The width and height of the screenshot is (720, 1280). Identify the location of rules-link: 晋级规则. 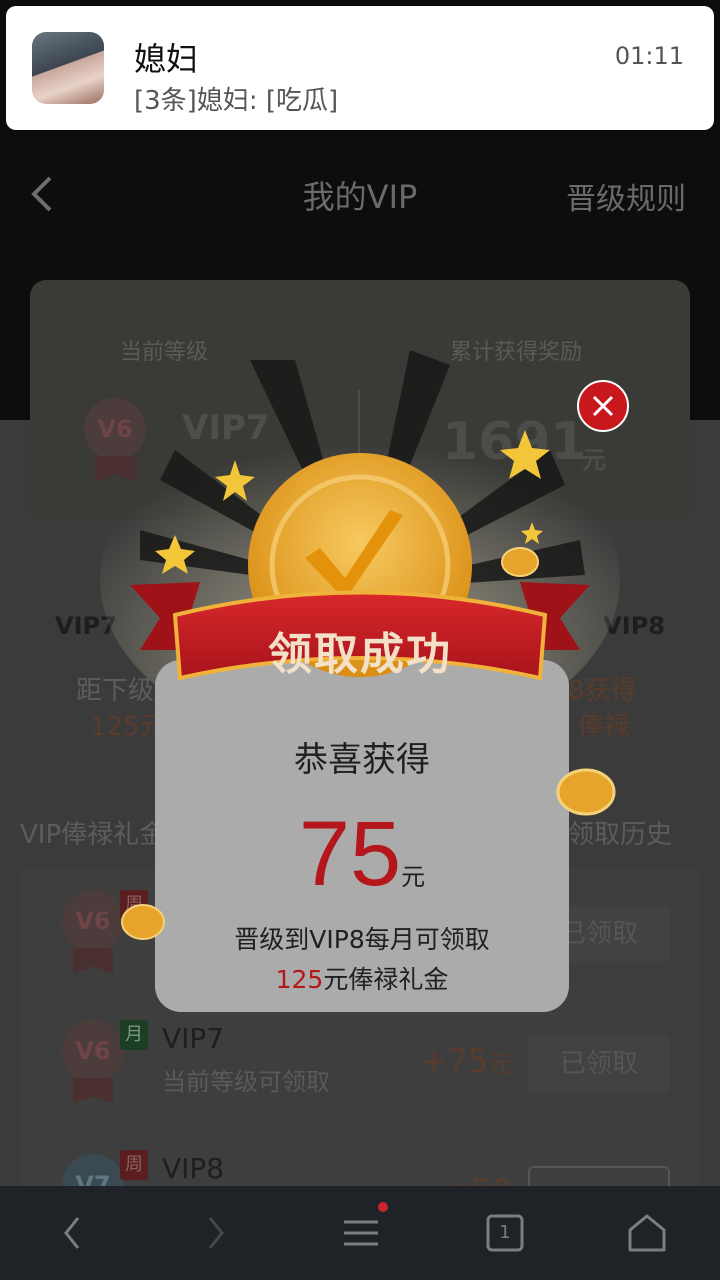
(626, 196).